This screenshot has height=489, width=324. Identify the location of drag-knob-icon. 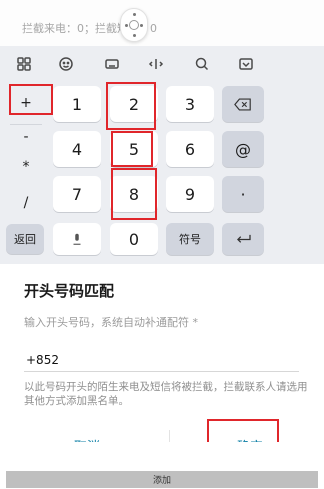
(134, 25).